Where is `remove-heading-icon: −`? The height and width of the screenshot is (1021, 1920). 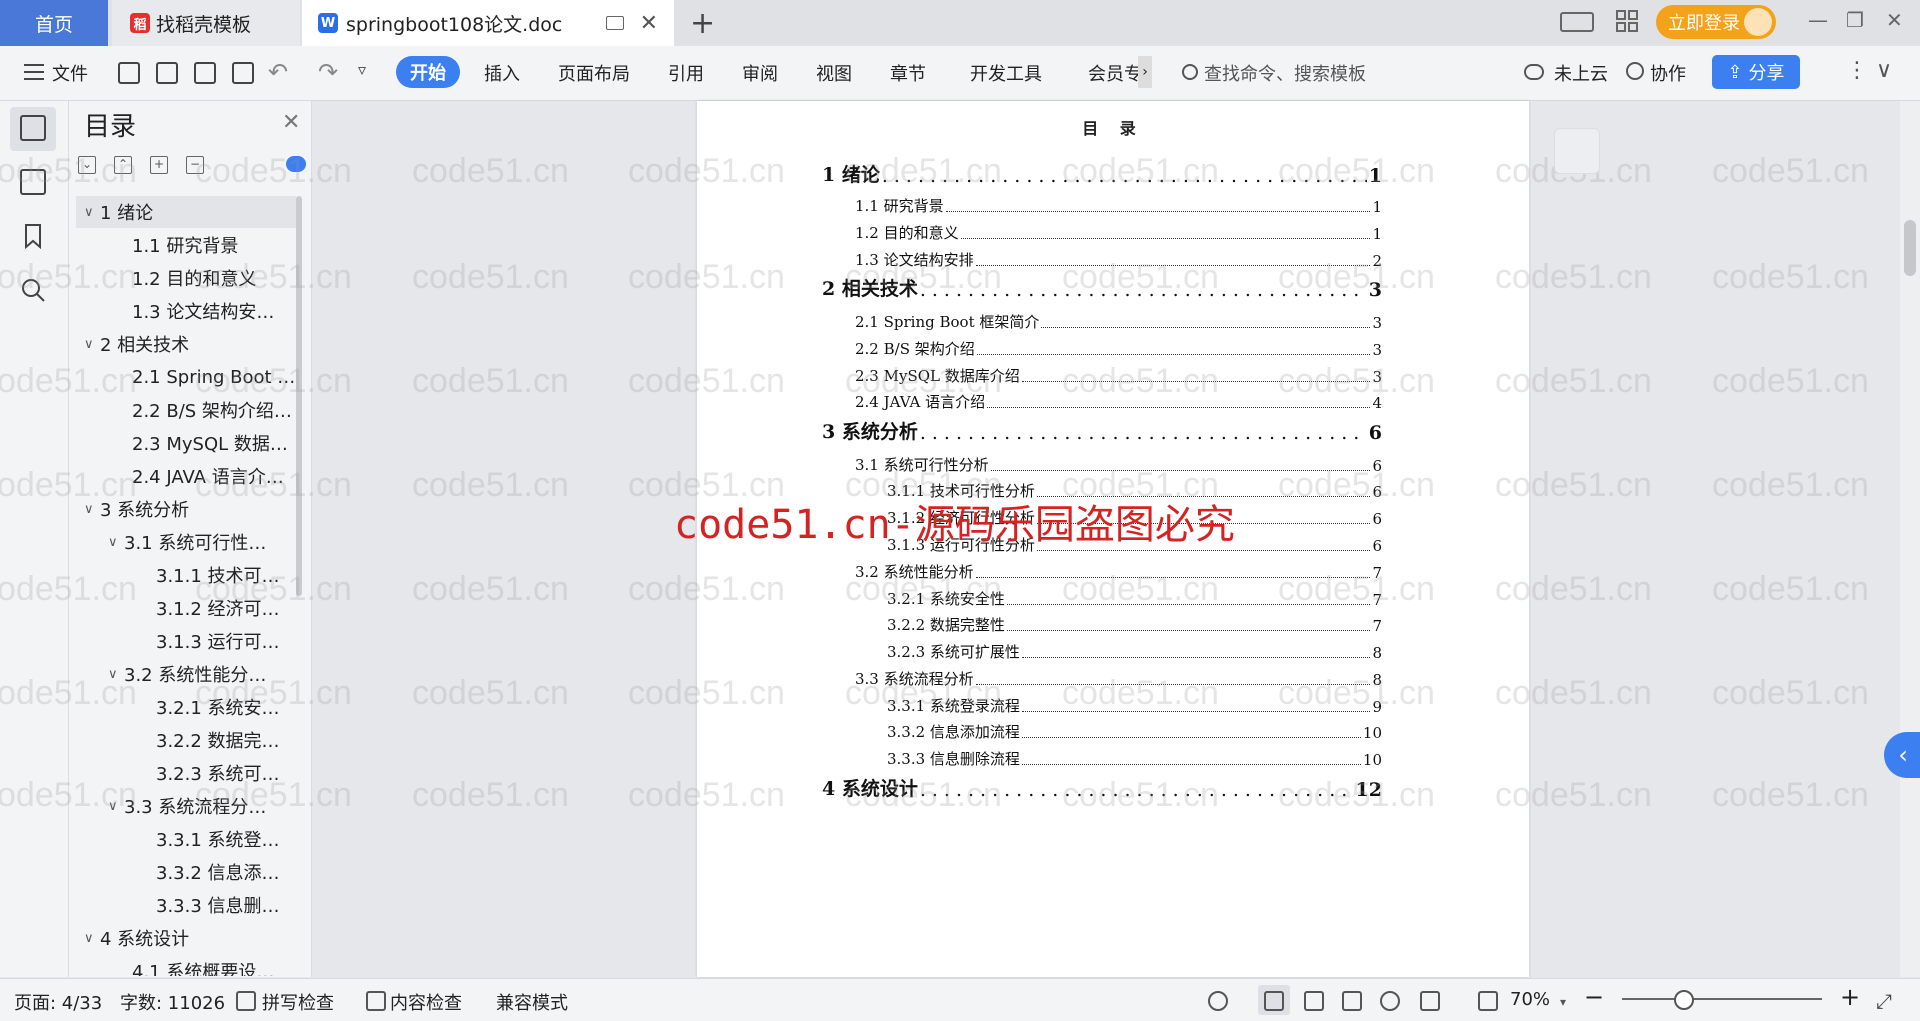
remove-heading-icon: − is located at coordinates (195, 165).